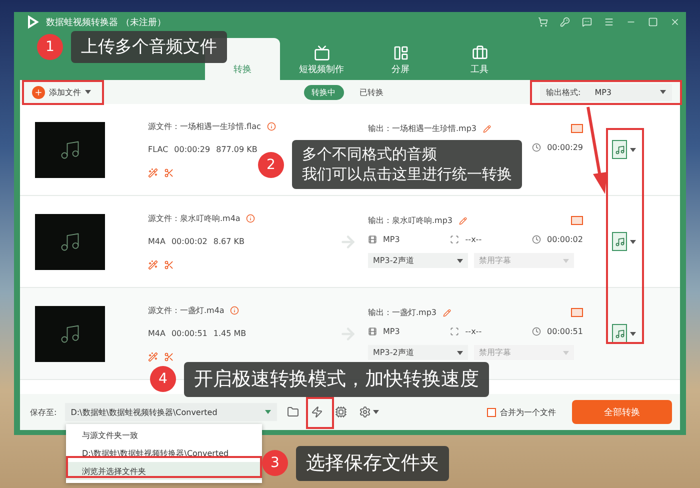 This screenshot has height=488, width=700. What do you see at coordinates (38, 92) in the screenshot?
I see `plus-icon` at bounding box center [38, 92].